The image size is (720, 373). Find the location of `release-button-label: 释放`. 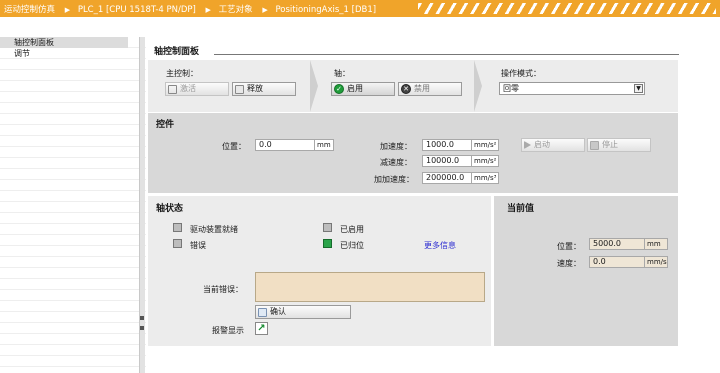

release-button-label: 释放 is located at coordinates (255, 88).